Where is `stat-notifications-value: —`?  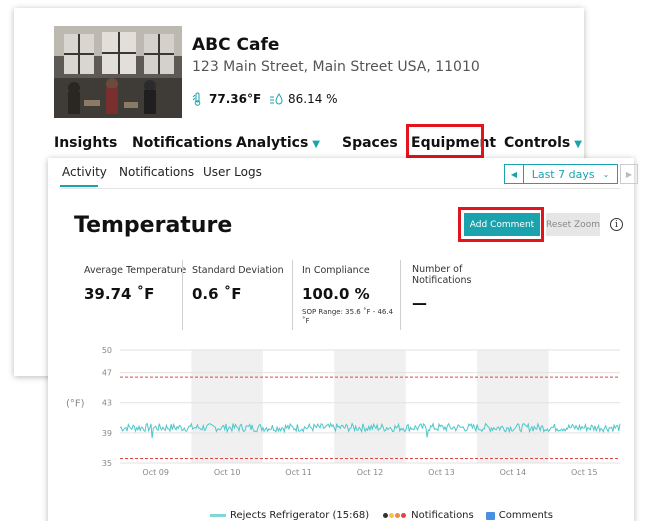
stat-notifications-value: — is located at coordinates (419, 303).